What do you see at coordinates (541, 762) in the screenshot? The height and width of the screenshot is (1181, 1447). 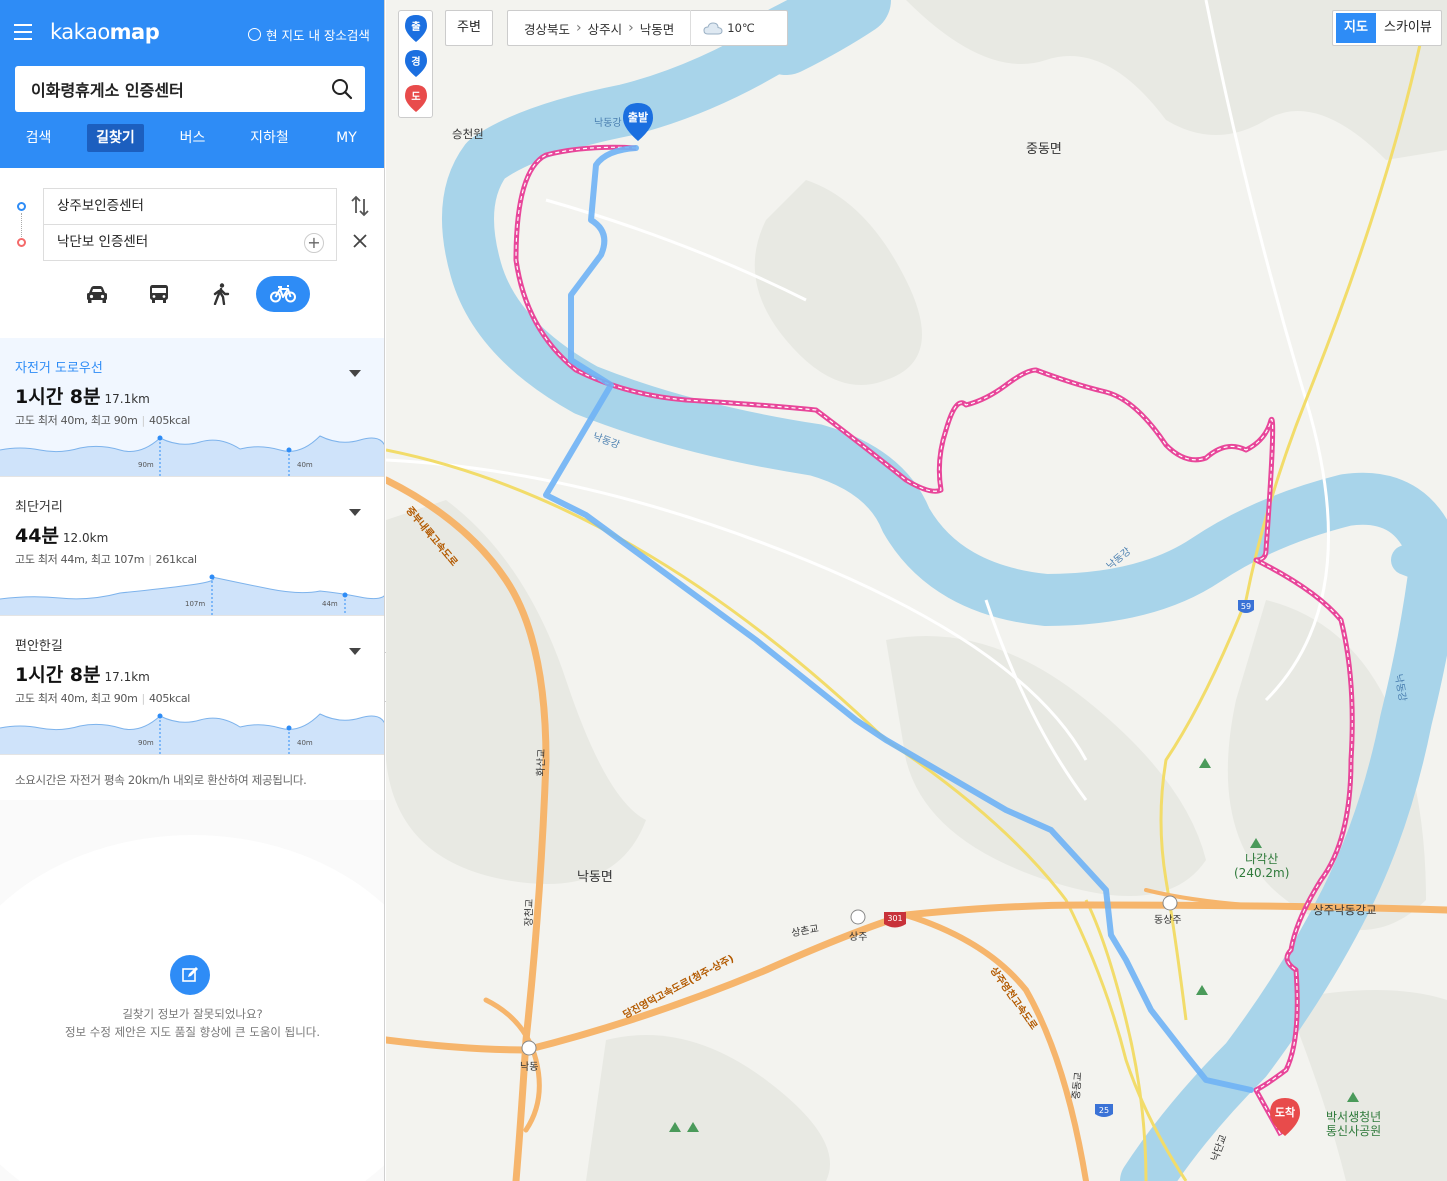 I see `bridge-label: 화산교` at bounding box center [541, 762].